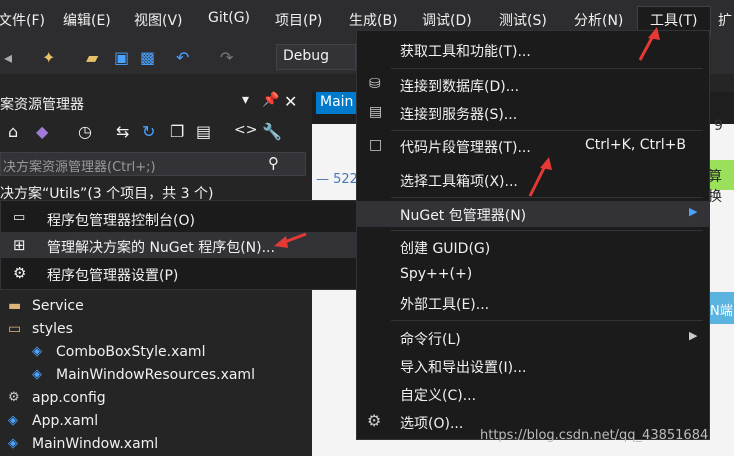 Image resolution: width=734 pixels, height=456 pixels. I want to click on arrow-tools, so click(649, 44).